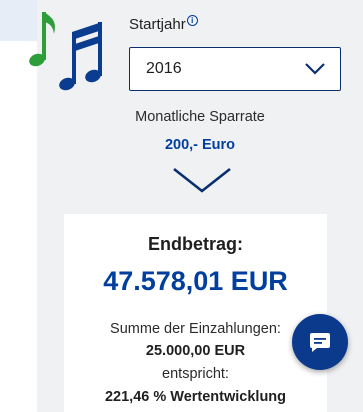  Describe the element at coordinates (195, 397) in the screenshot. I see `growth-value: 221,46 % Wertentwicklung` at that location.